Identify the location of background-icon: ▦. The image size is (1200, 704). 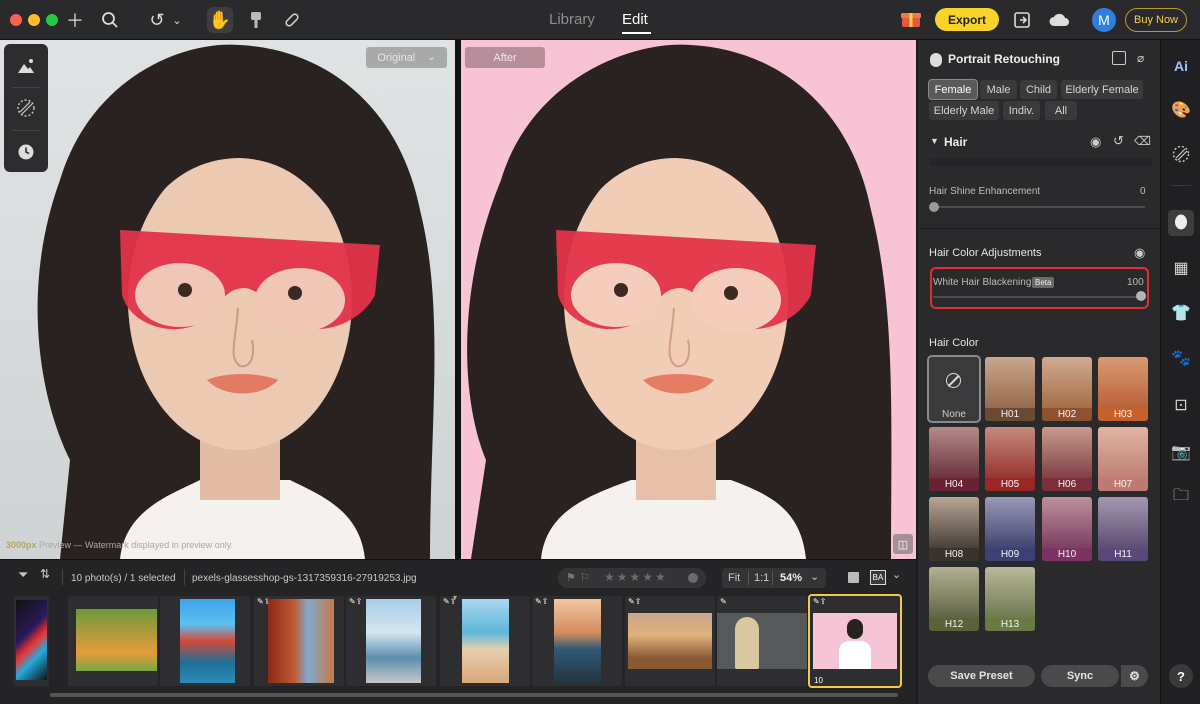
(1181, 268).